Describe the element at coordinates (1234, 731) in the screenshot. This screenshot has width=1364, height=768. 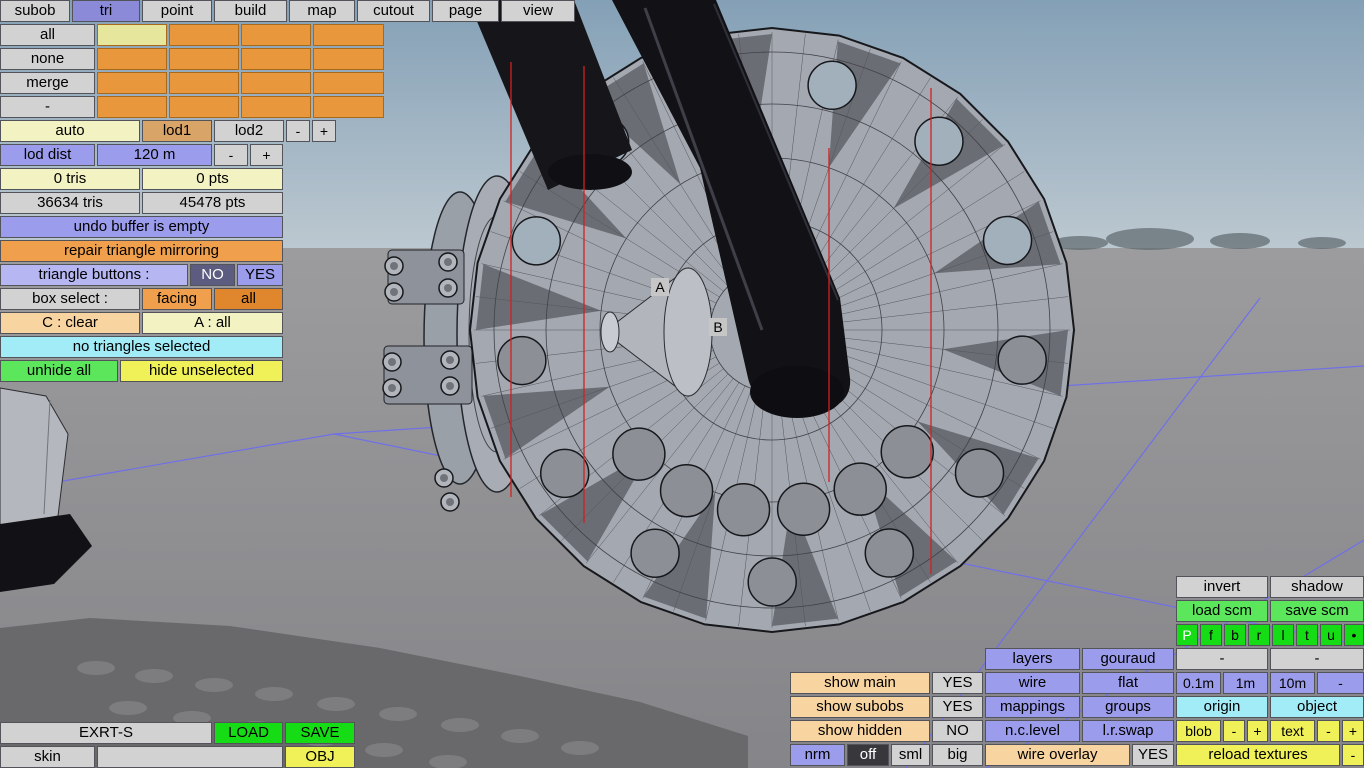
I see `blob-minus-button: -` at that location.